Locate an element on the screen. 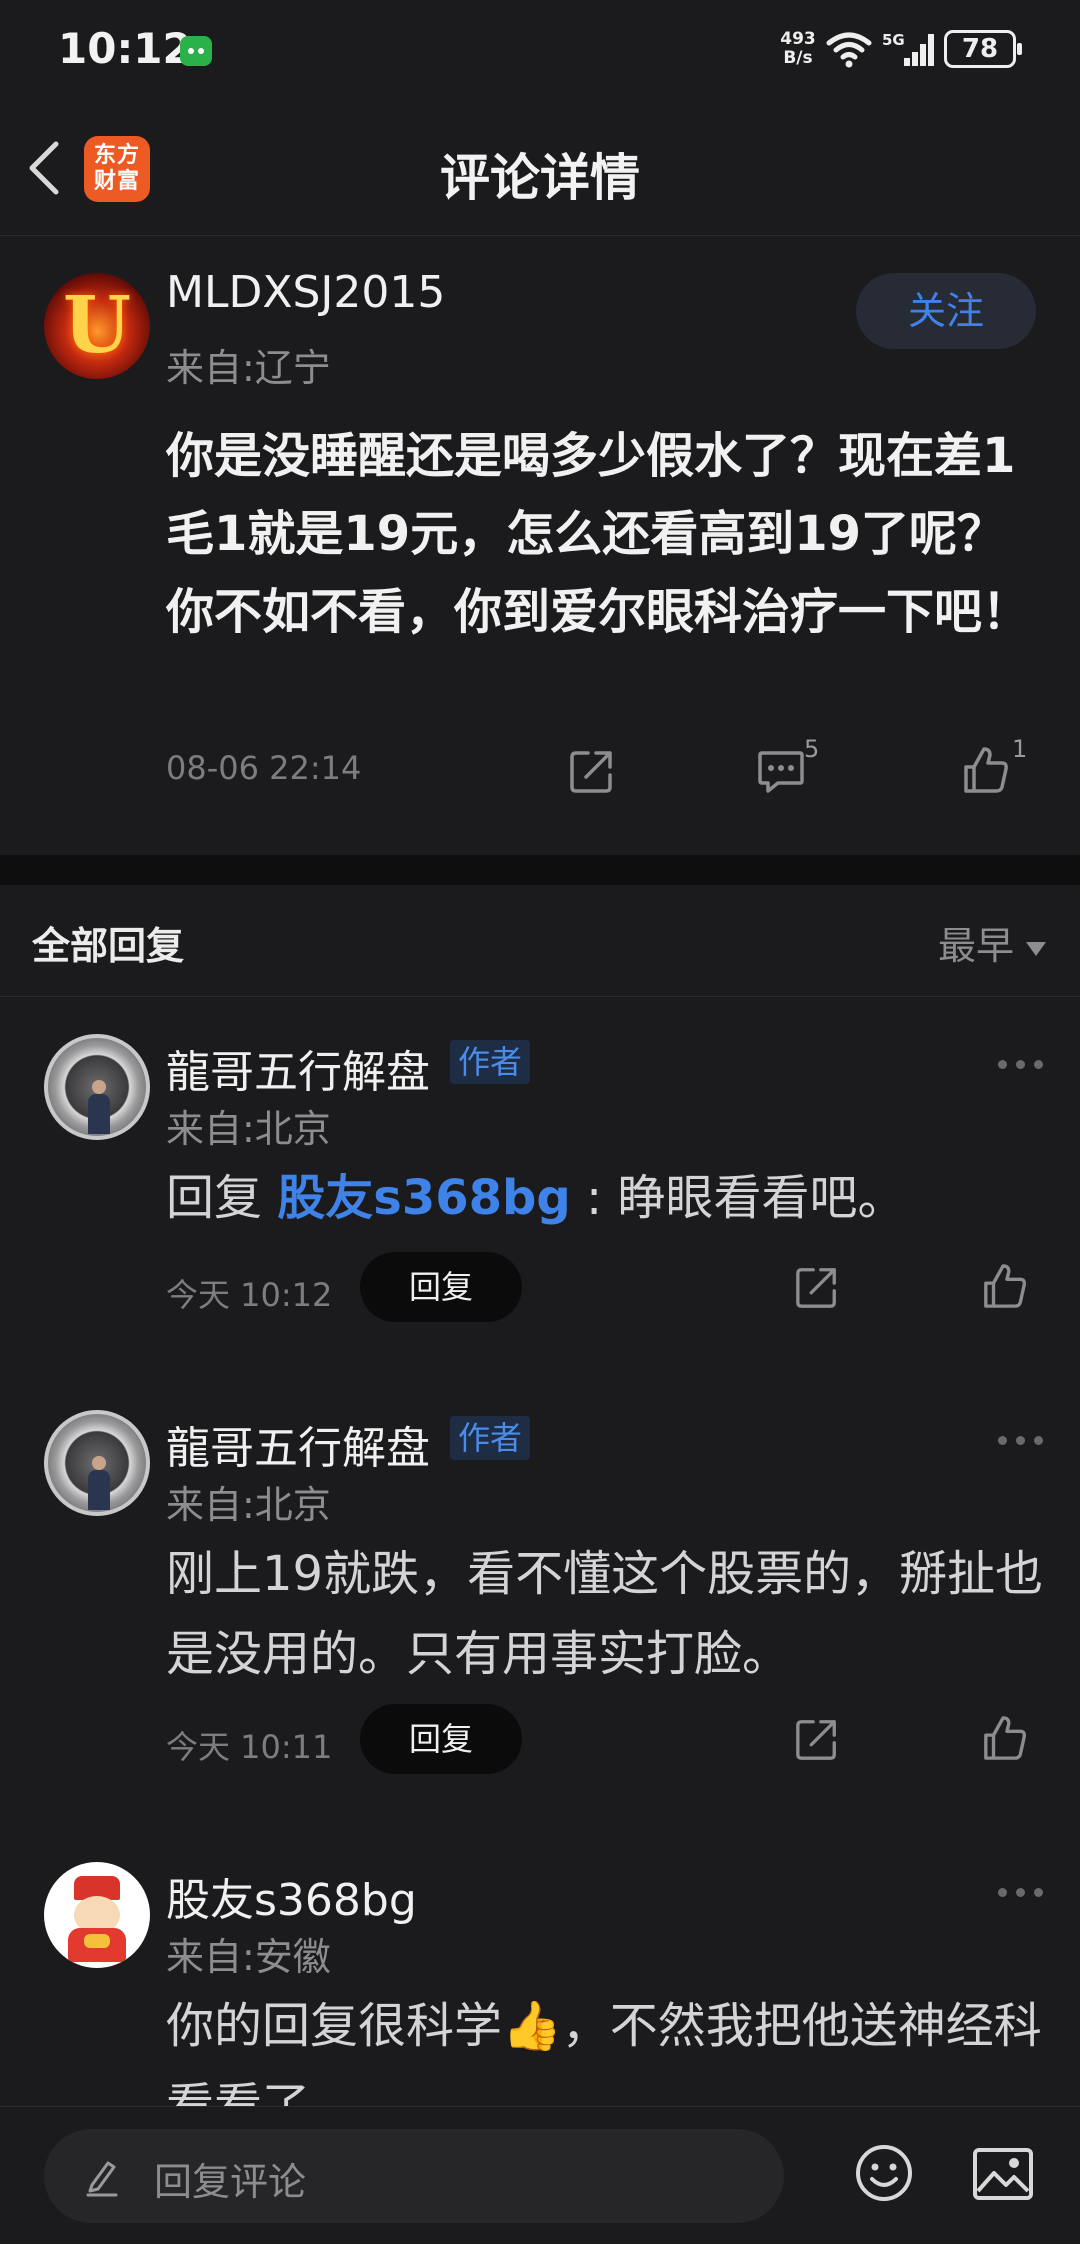  bottom-bar: 回复评论 is located at coordinates (540, 2175).